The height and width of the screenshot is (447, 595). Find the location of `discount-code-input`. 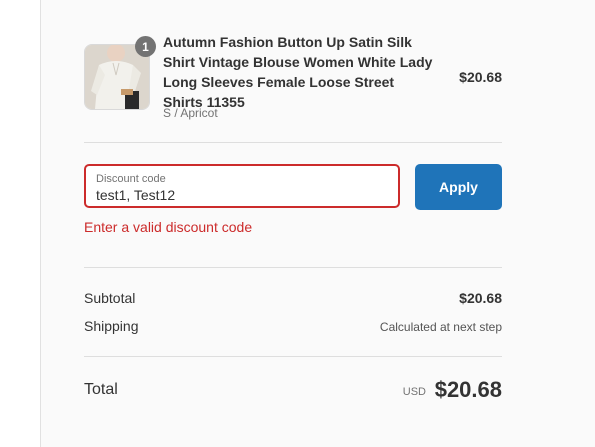

discount-code-input is located at coordinates (241, 195).